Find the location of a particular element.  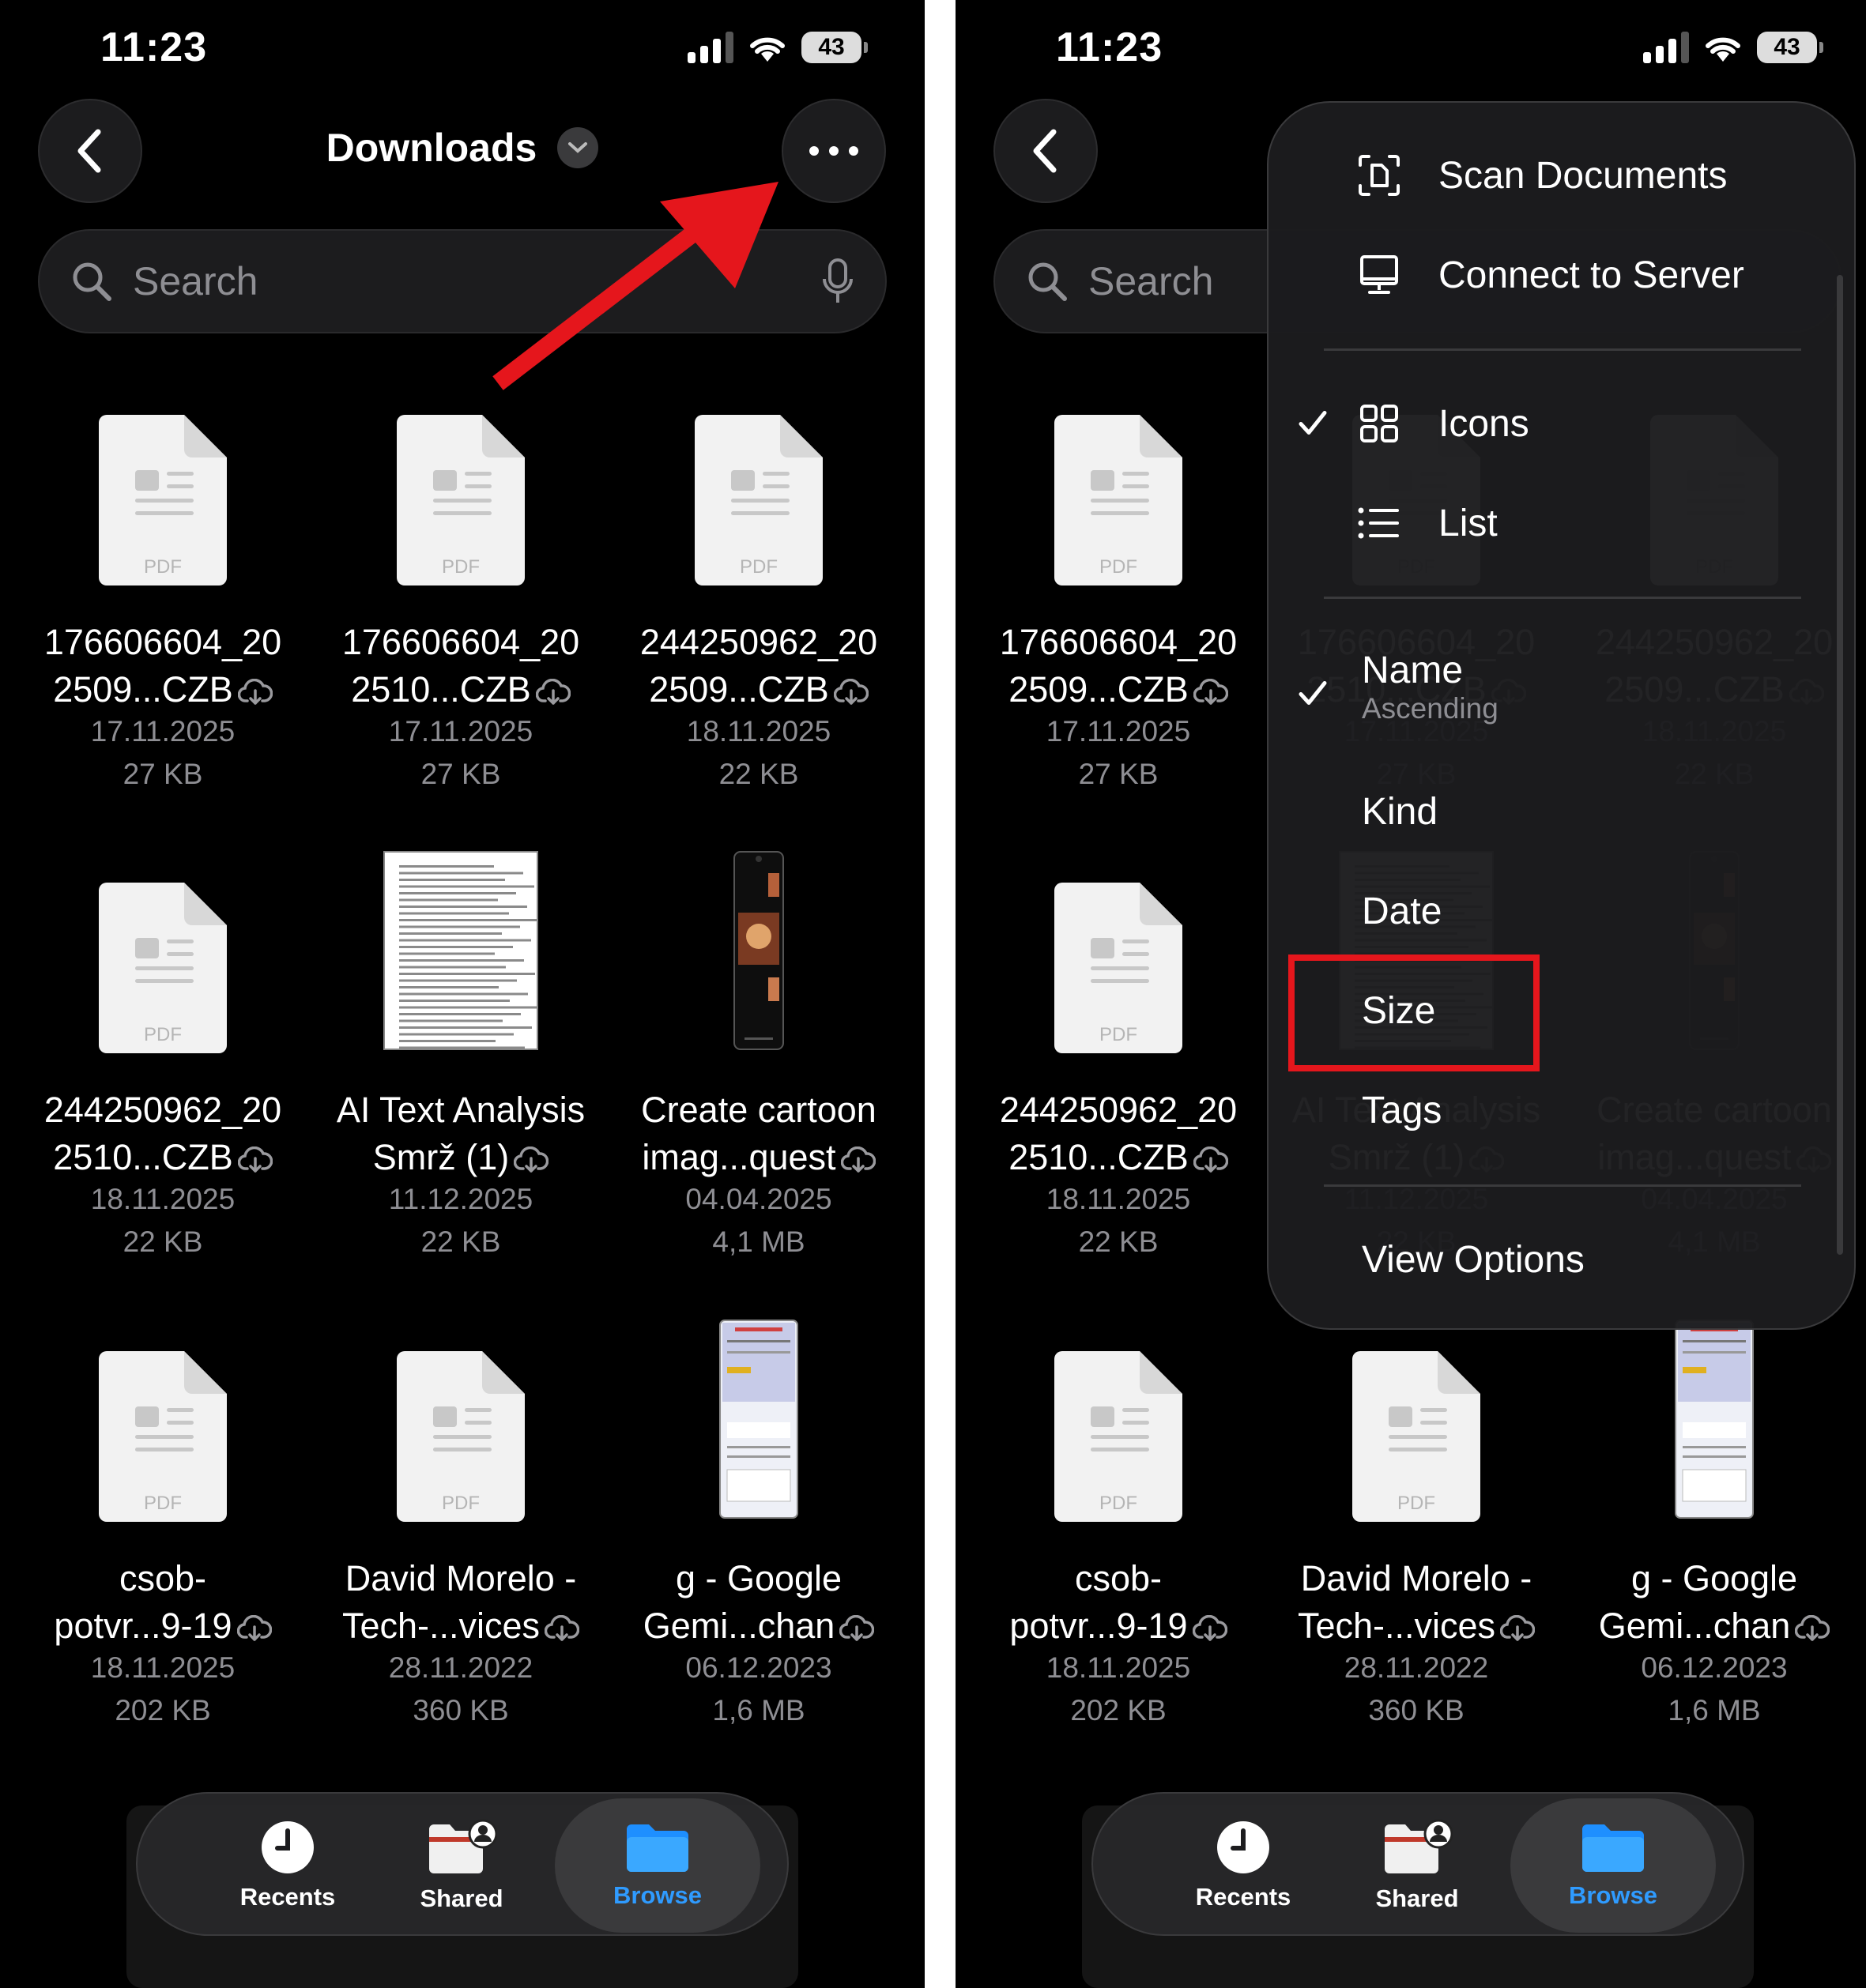

menu-item-sort-kind: Kind is located at coordinates (1561, 811).